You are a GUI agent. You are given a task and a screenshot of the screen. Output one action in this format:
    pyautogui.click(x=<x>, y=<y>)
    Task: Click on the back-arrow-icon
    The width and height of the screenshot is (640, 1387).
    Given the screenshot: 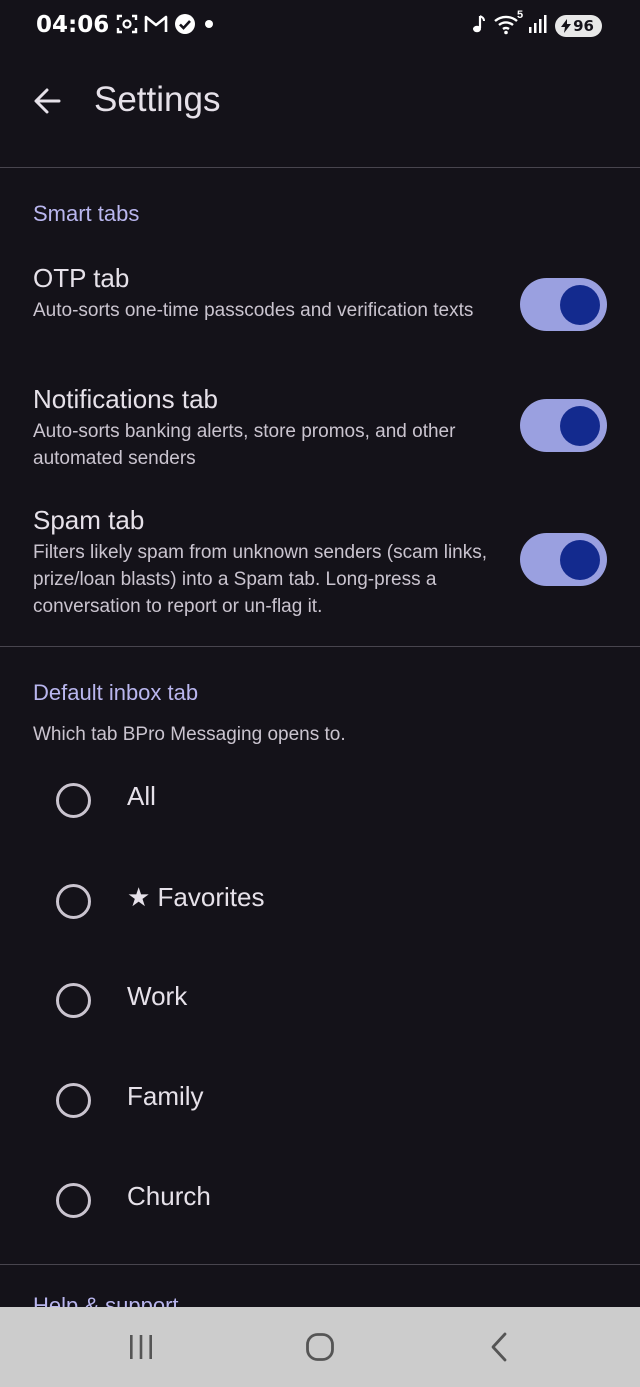 What is the action you would take?
    pyautogui.click(x=47, y=101)
    